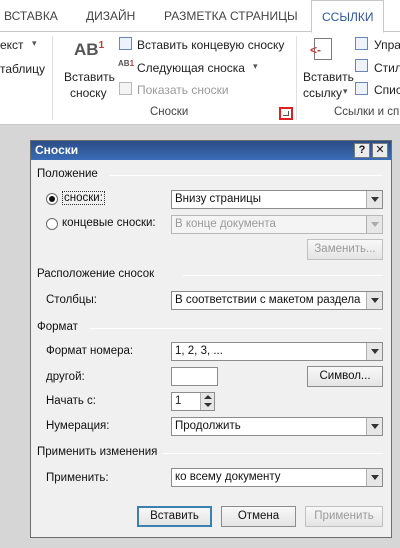  What do you see at coordinates (126, 63) in the screenshot?
I see `next-footnote-icon: AB1` at bounding box center [126, 63].